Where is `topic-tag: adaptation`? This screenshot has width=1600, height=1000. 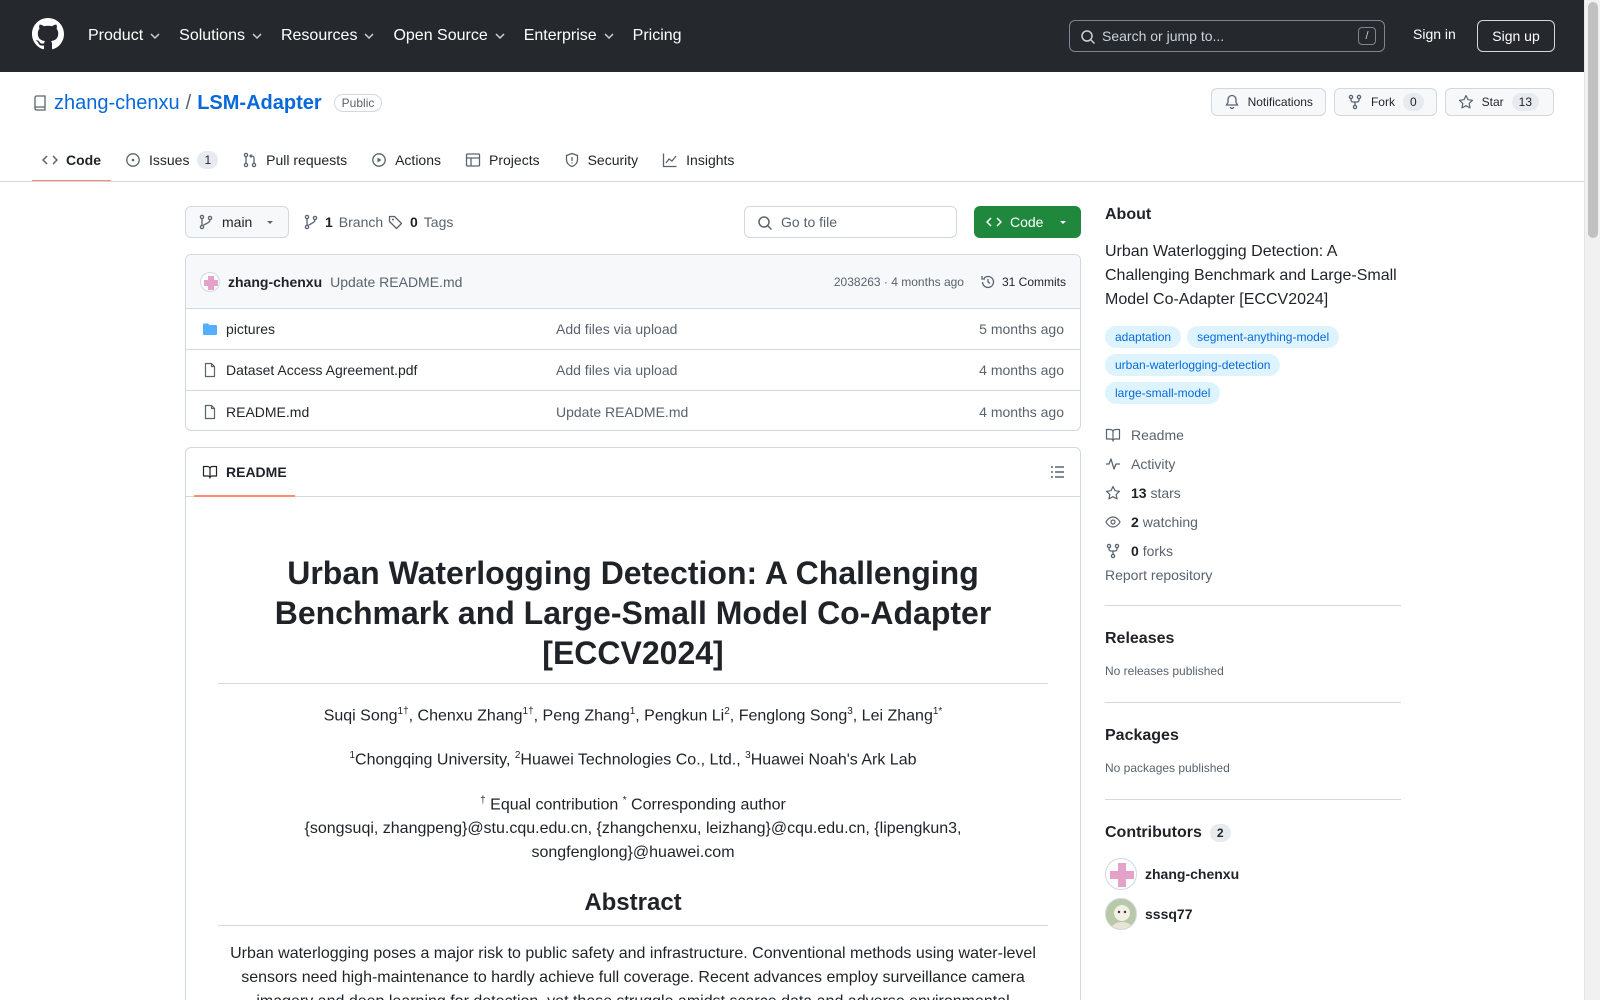 topic-tag: adaptation is located at coordinates (1143, 337).